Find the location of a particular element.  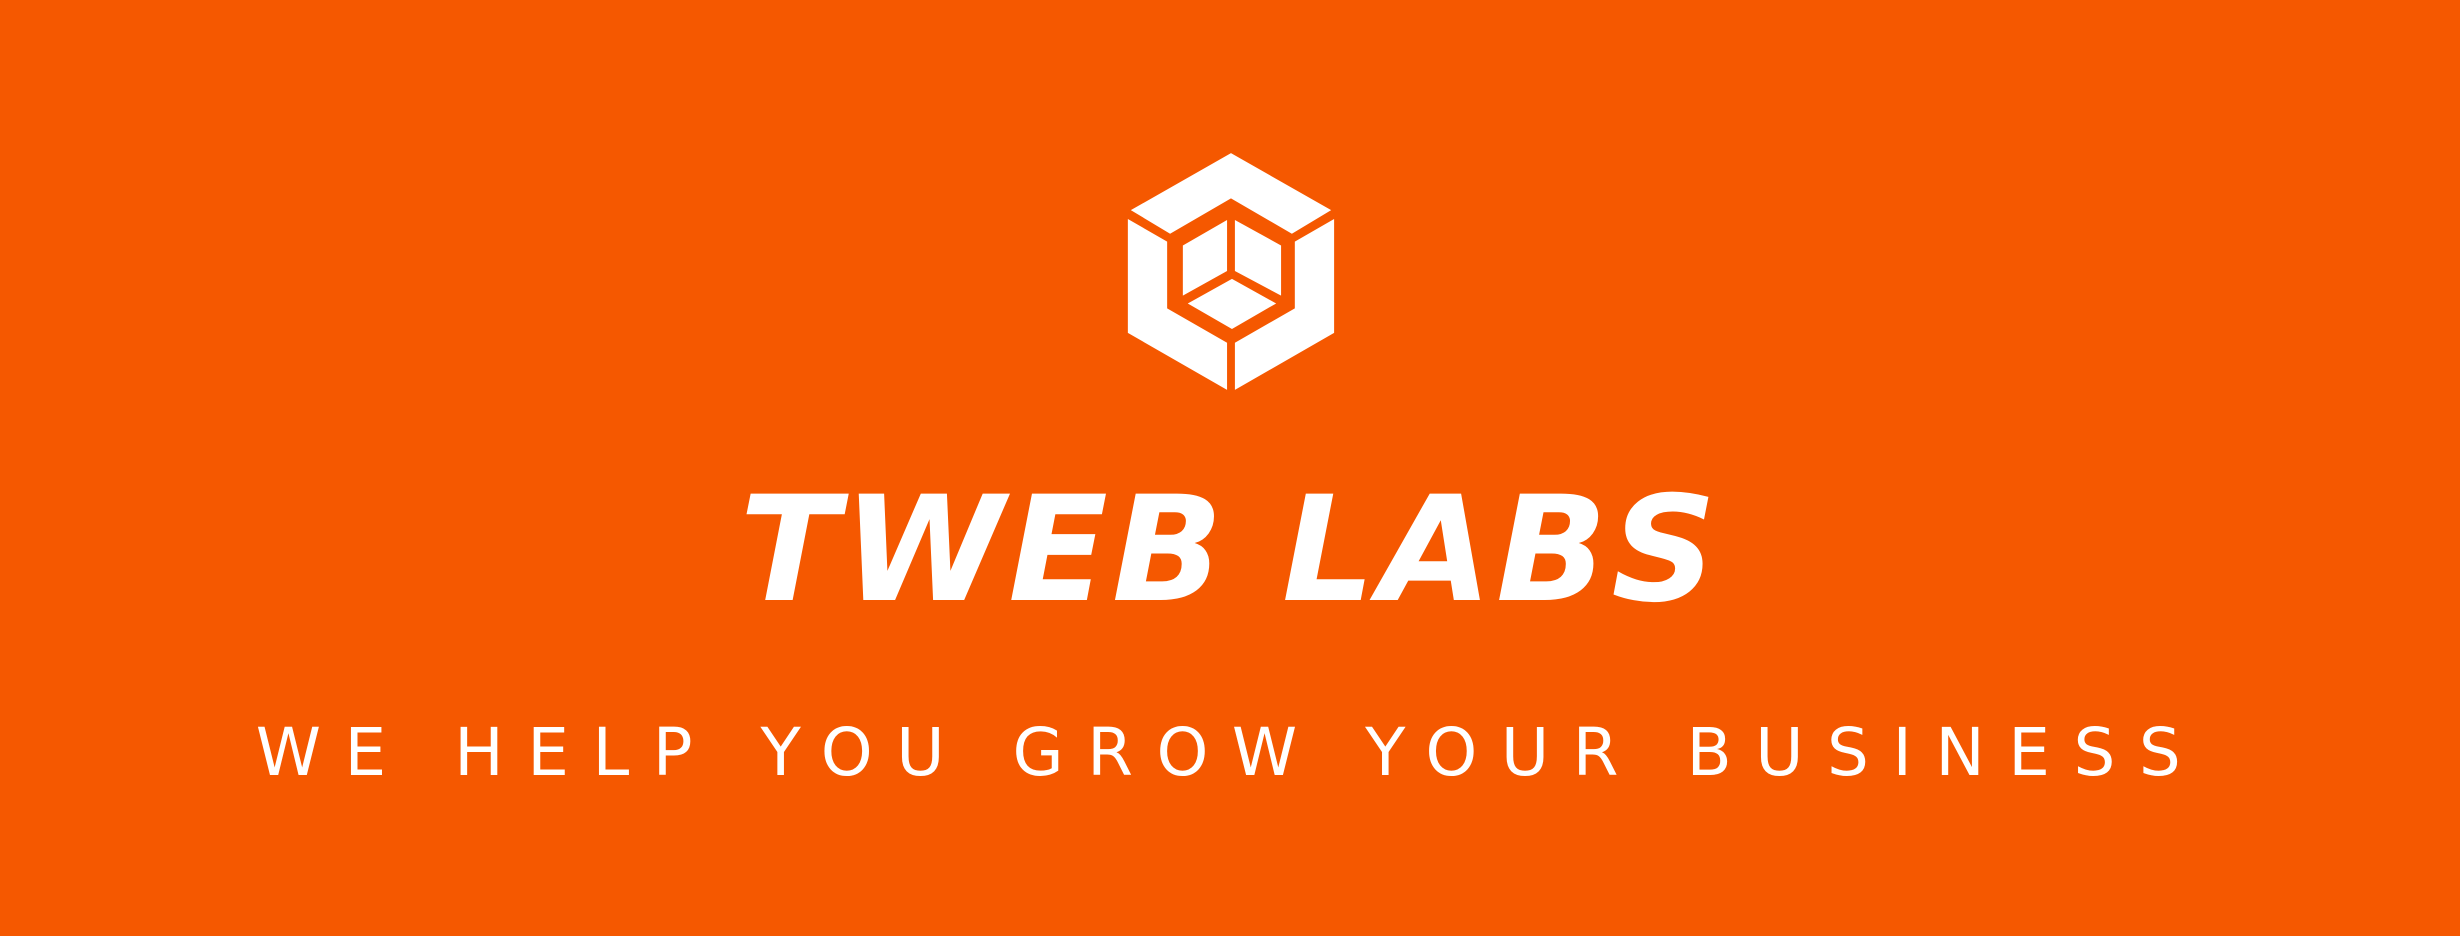

logo-top-chevron is located at coordinates (1231, 193).